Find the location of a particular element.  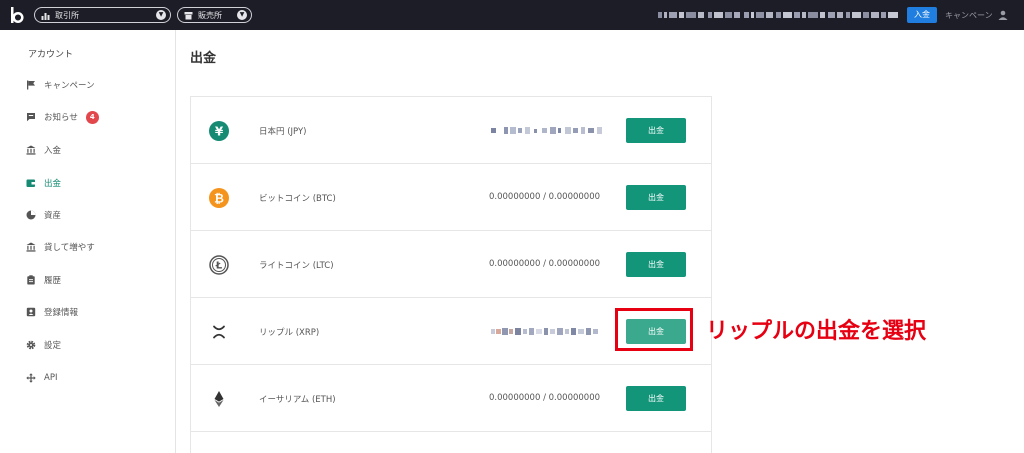

yen-icon: ¥ is located at coordinates (219, 131).